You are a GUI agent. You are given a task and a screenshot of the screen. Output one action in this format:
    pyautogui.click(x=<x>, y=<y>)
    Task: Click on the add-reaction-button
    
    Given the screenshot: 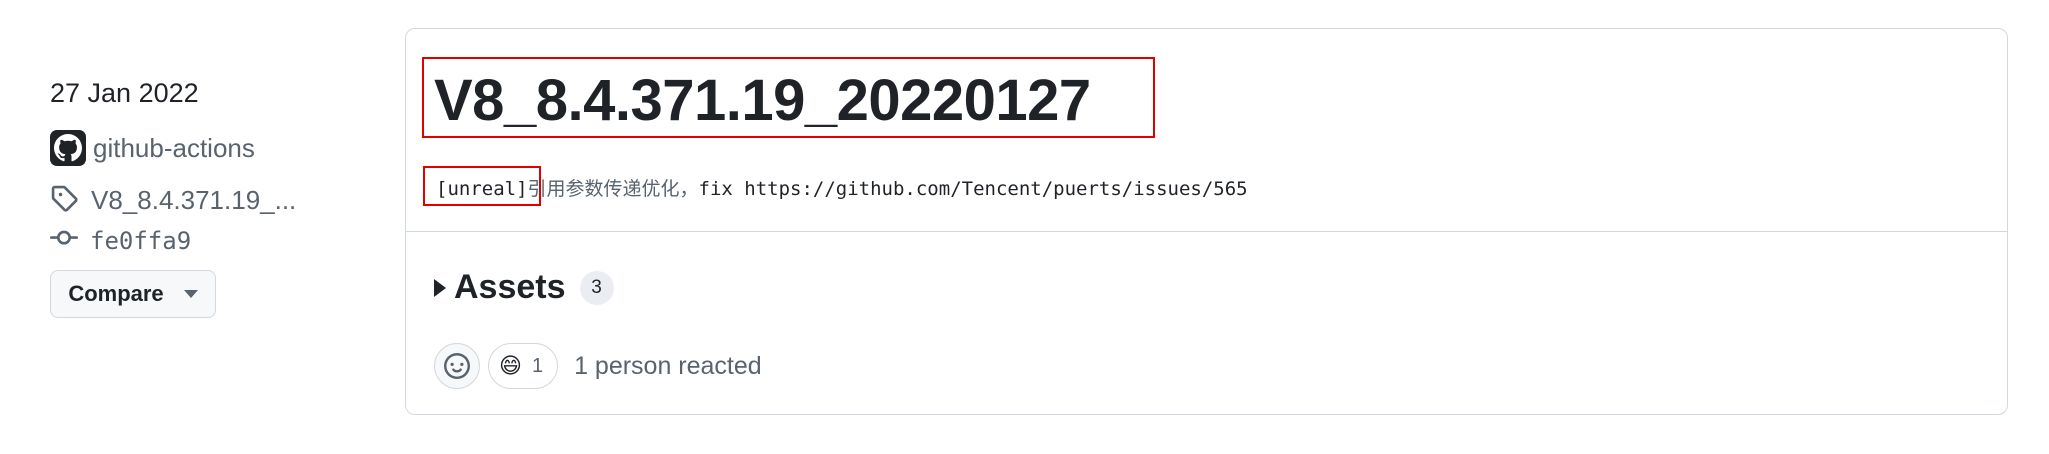 What is the action you would take?
    pyautogui.click(x=457, y=366)
    